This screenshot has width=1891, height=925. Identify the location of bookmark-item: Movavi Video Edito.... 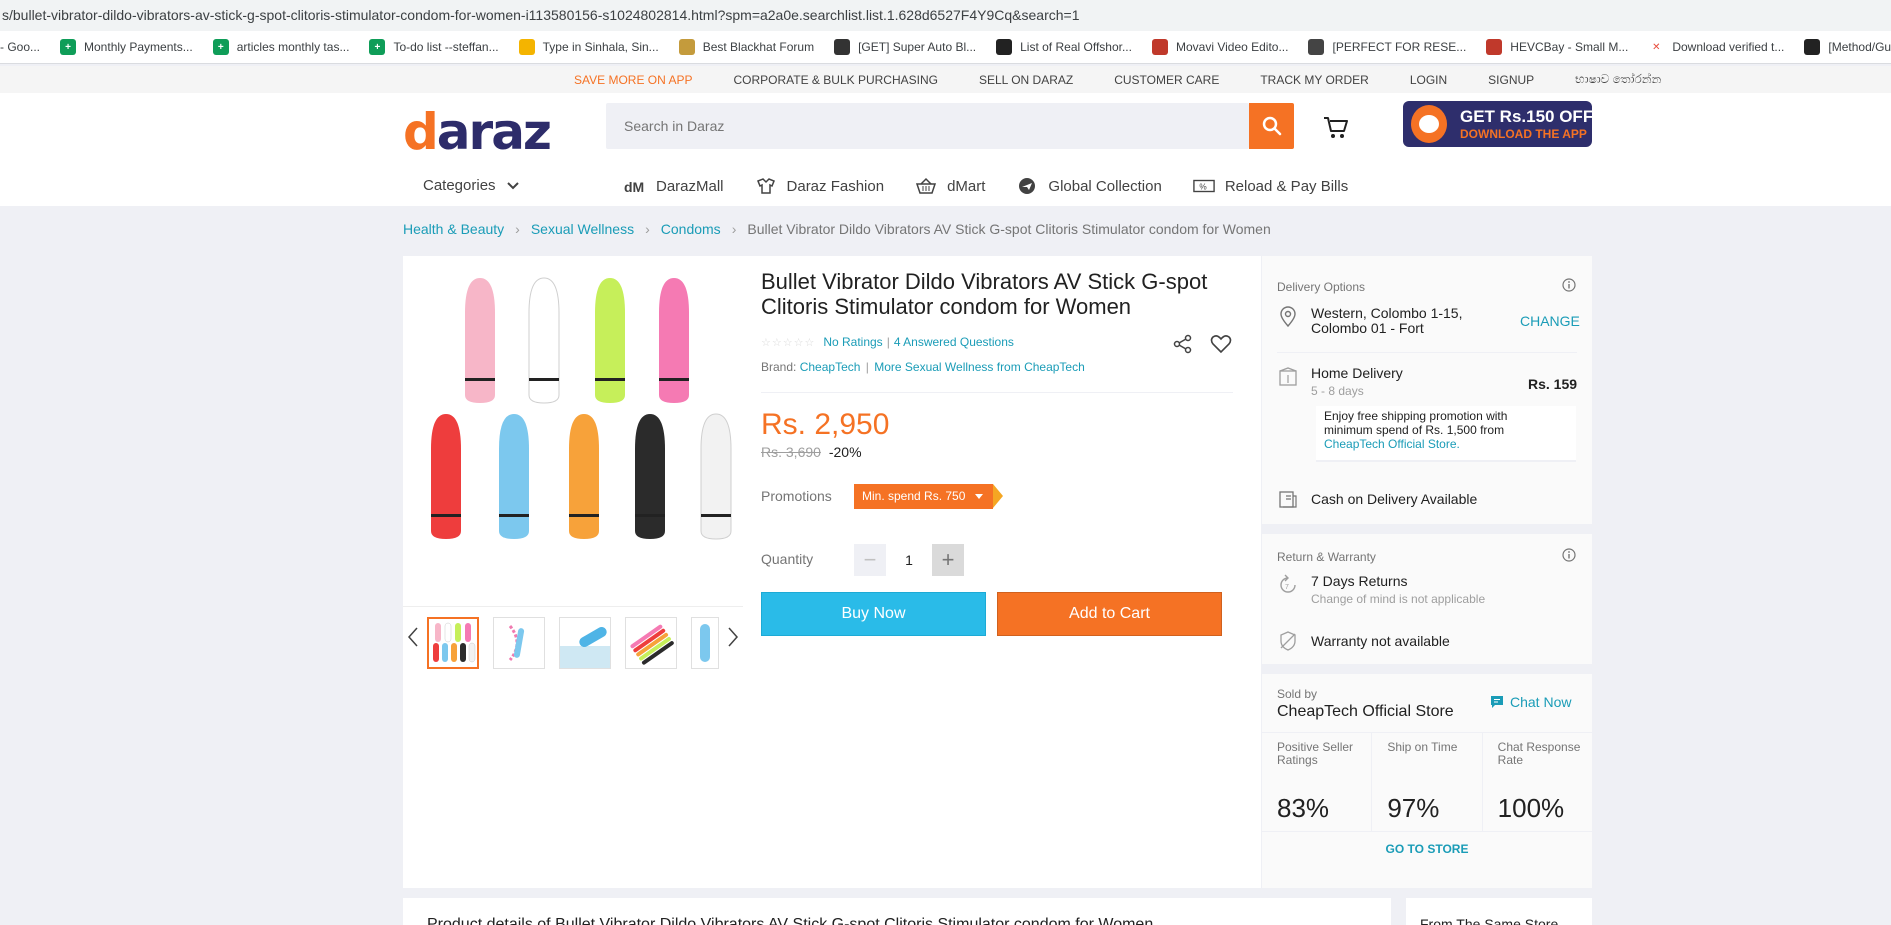
(1219, 47).